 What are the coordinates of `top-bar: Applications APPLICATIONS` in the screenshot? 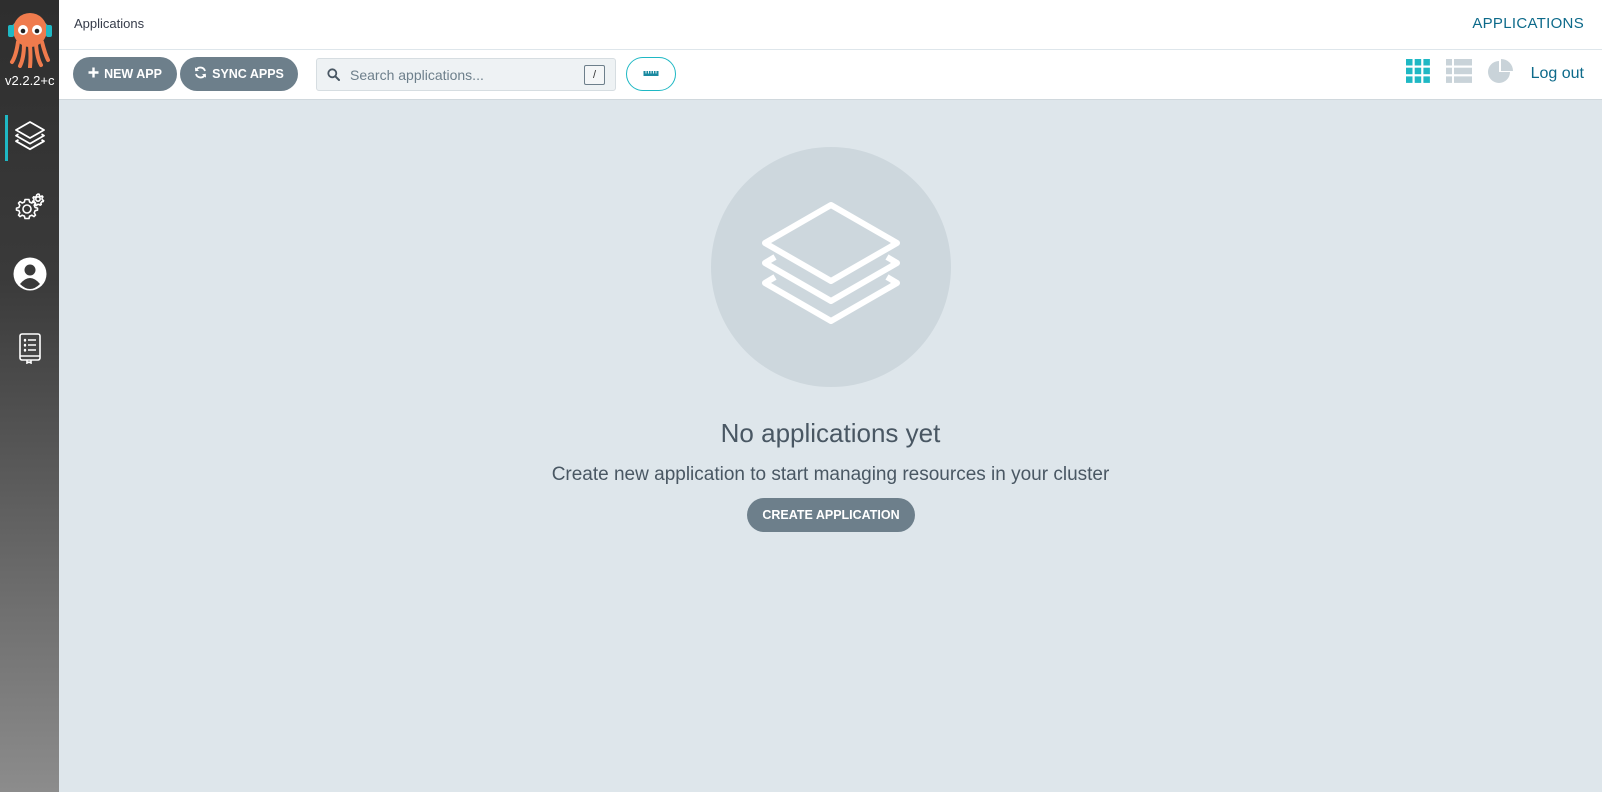 It's located at (830, 25).